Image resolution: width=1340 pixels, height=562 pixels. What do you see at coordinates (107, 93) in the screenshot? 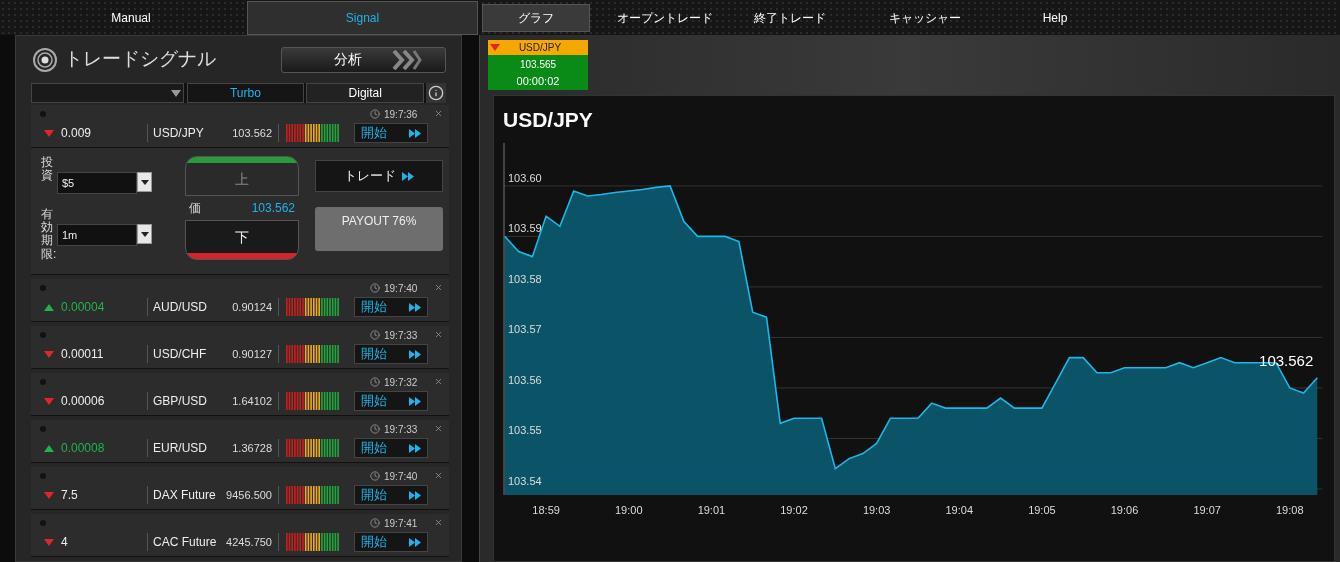
I see `filter-dropdown` at bounding box center [107, 93].